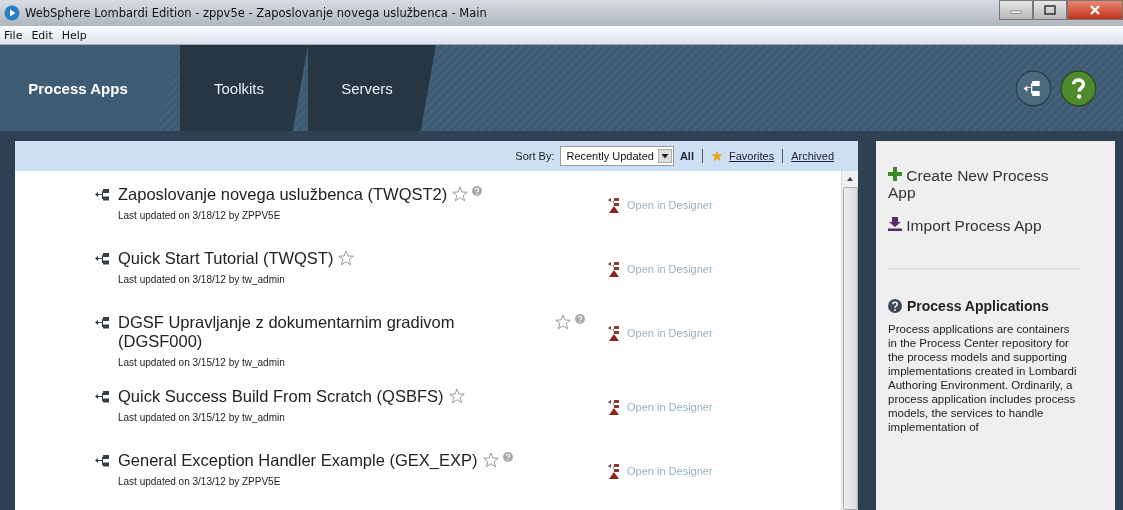  Describe the element at coordinates (13, 35) in the screenshot. I see `menu-item: File` at that location.